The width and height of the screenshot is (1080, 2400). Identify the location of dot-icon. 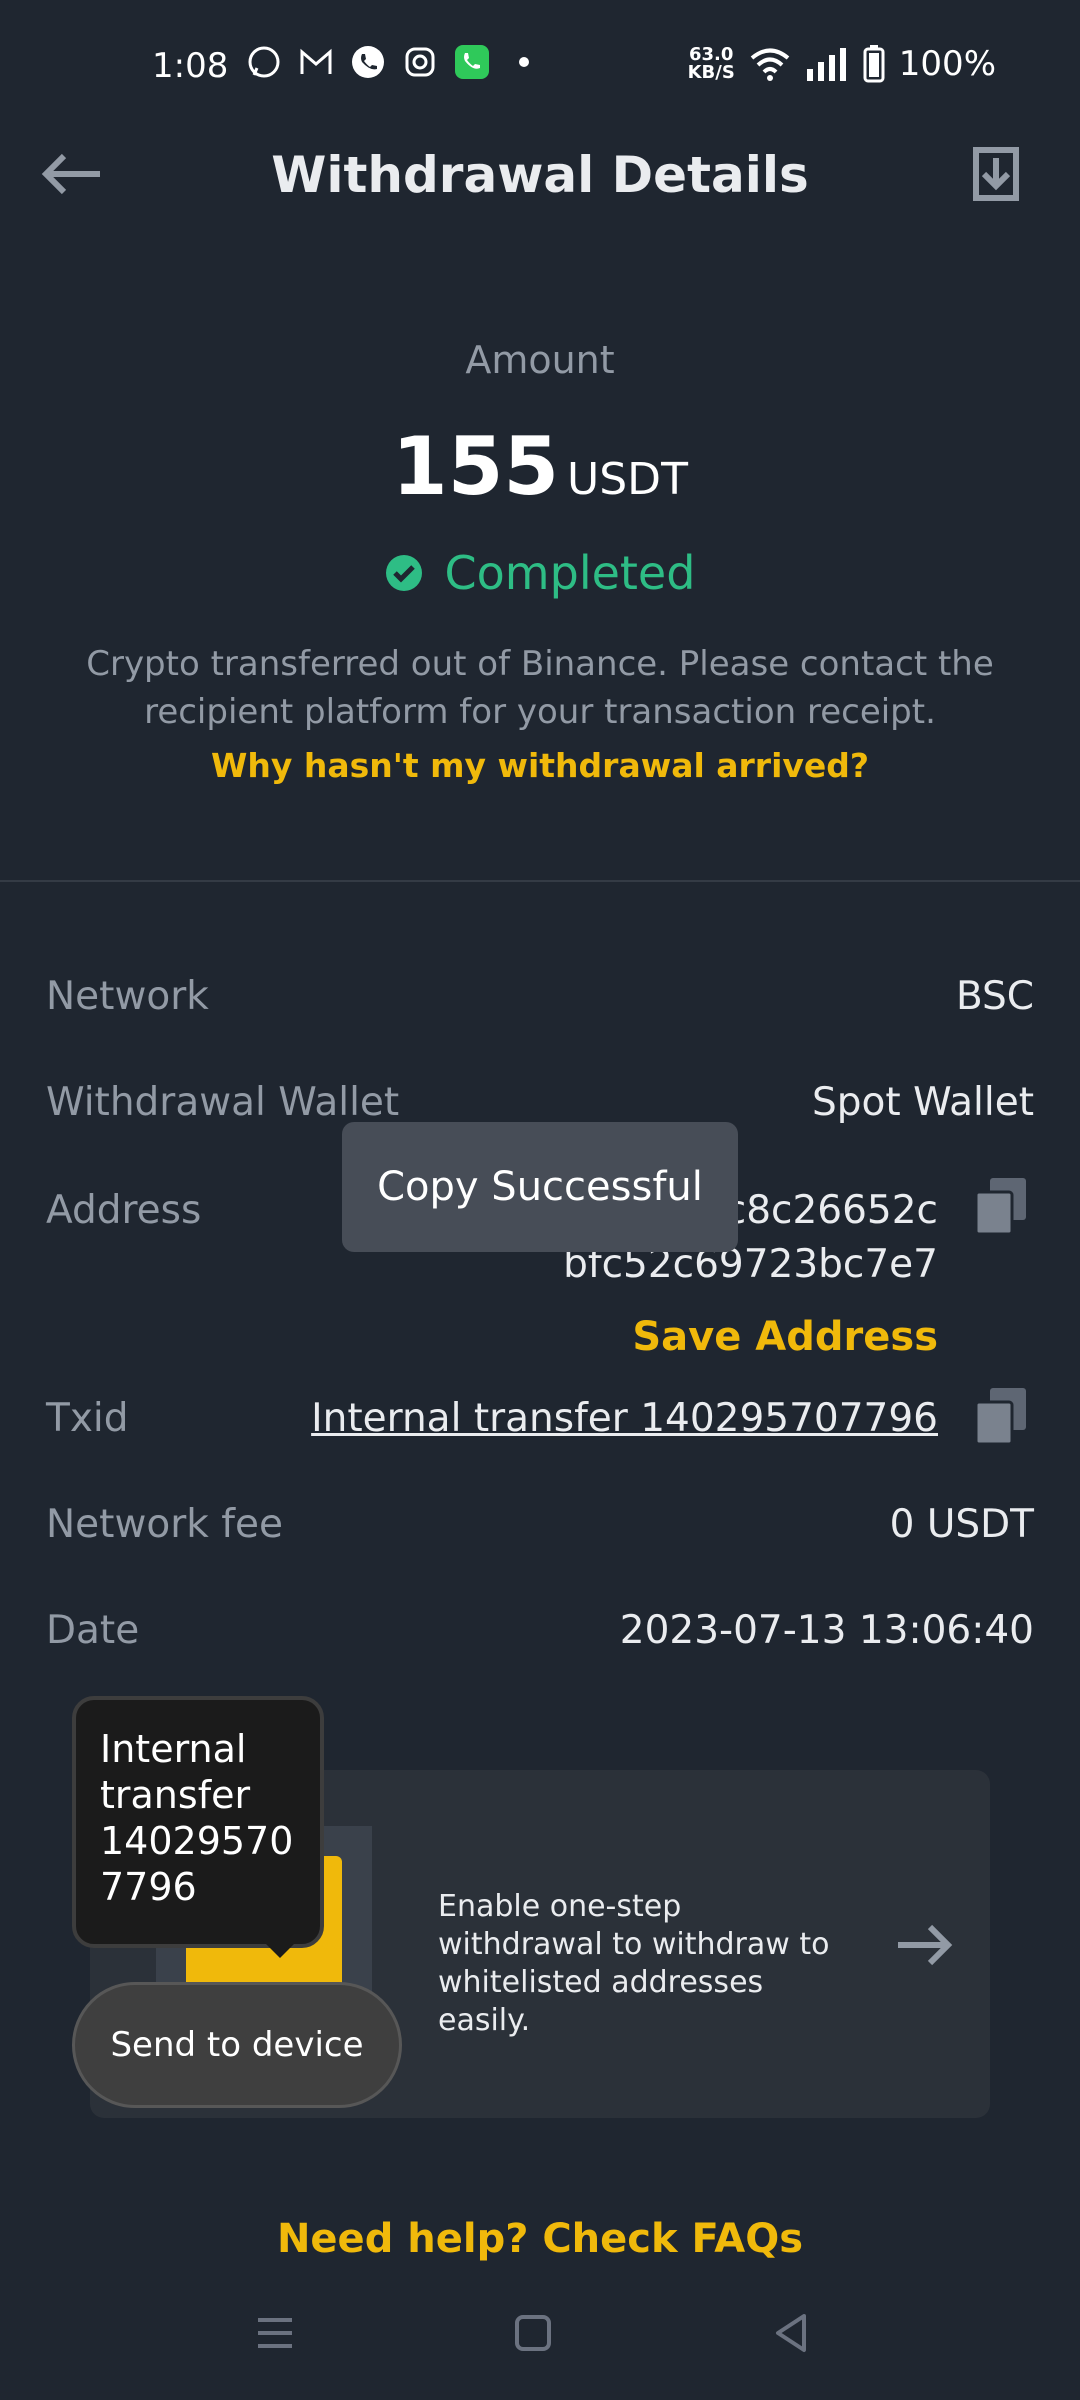
(524, 62).